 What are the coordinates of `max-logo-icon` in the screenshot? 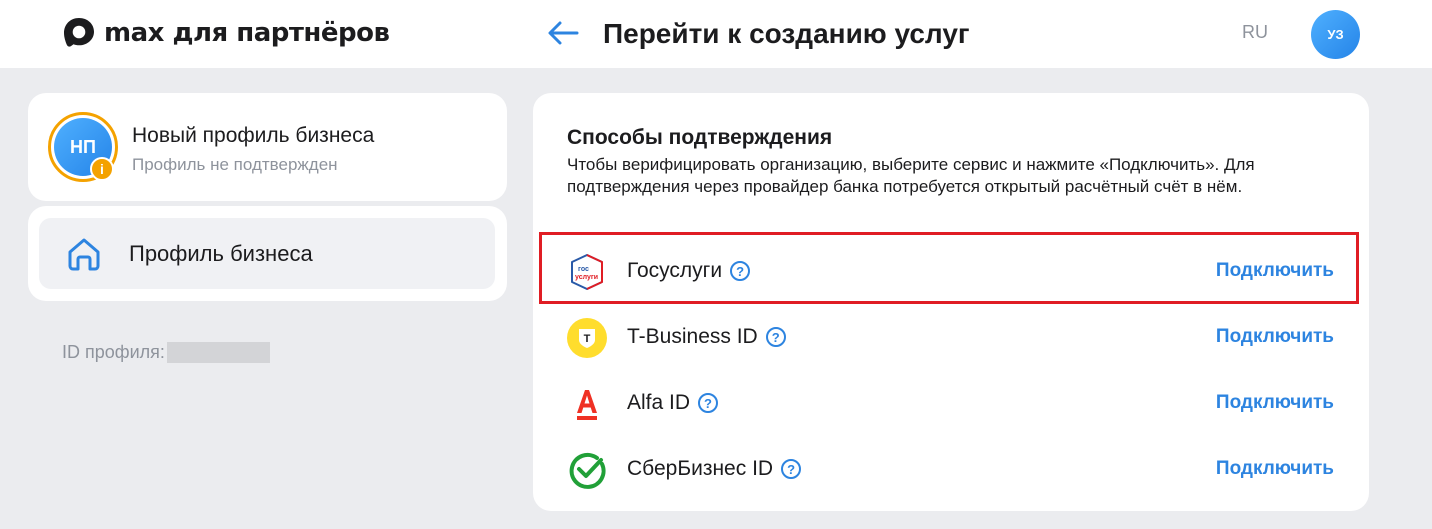 It's located at (79, 32).